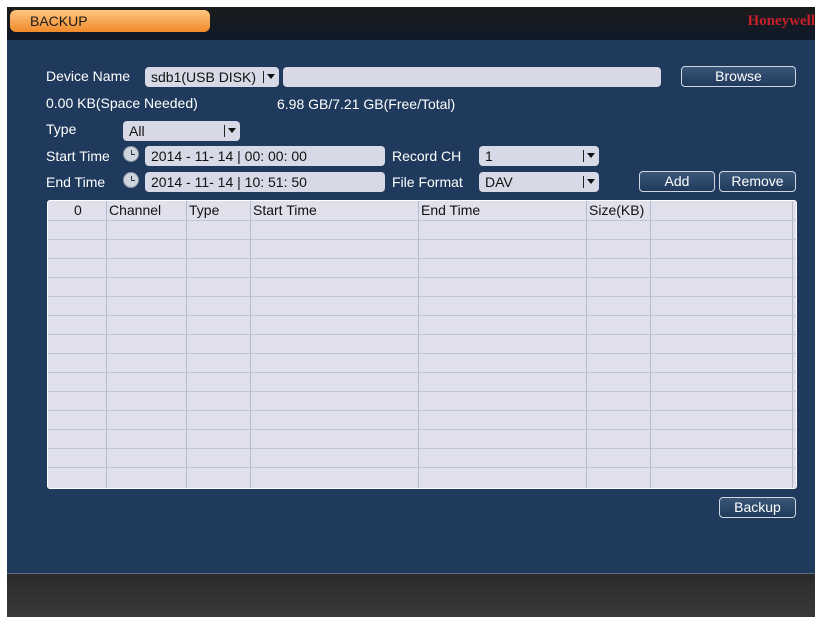 Image resolution: width=815 pixels, height=617 pixels. I want to click on type-label: Type, so click(61, 129).